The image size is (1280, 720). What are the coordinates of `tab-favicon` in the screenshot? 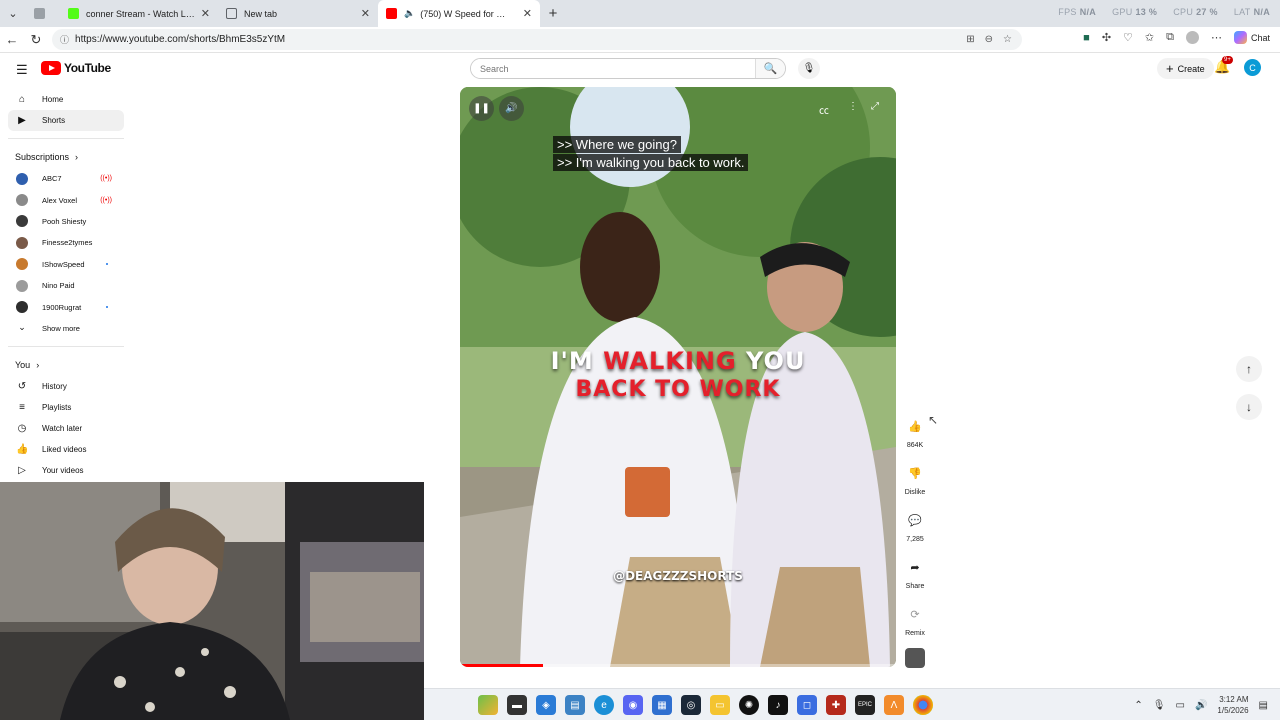 It's located at (39, 13).